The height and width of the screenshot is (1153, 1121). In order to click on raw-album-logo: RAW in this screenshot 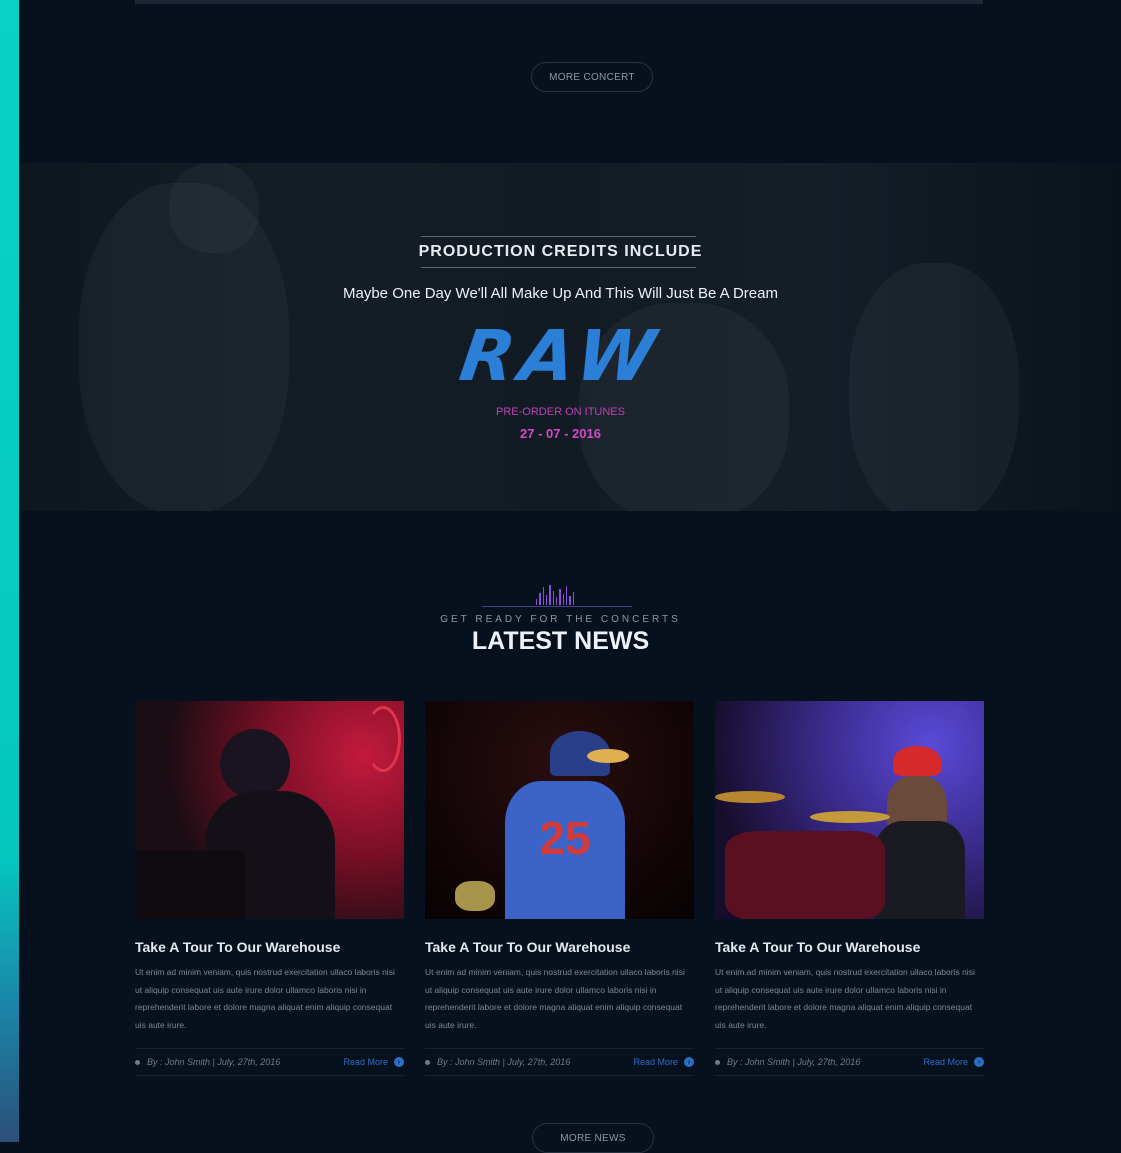, I will do `click(560, 356)`.